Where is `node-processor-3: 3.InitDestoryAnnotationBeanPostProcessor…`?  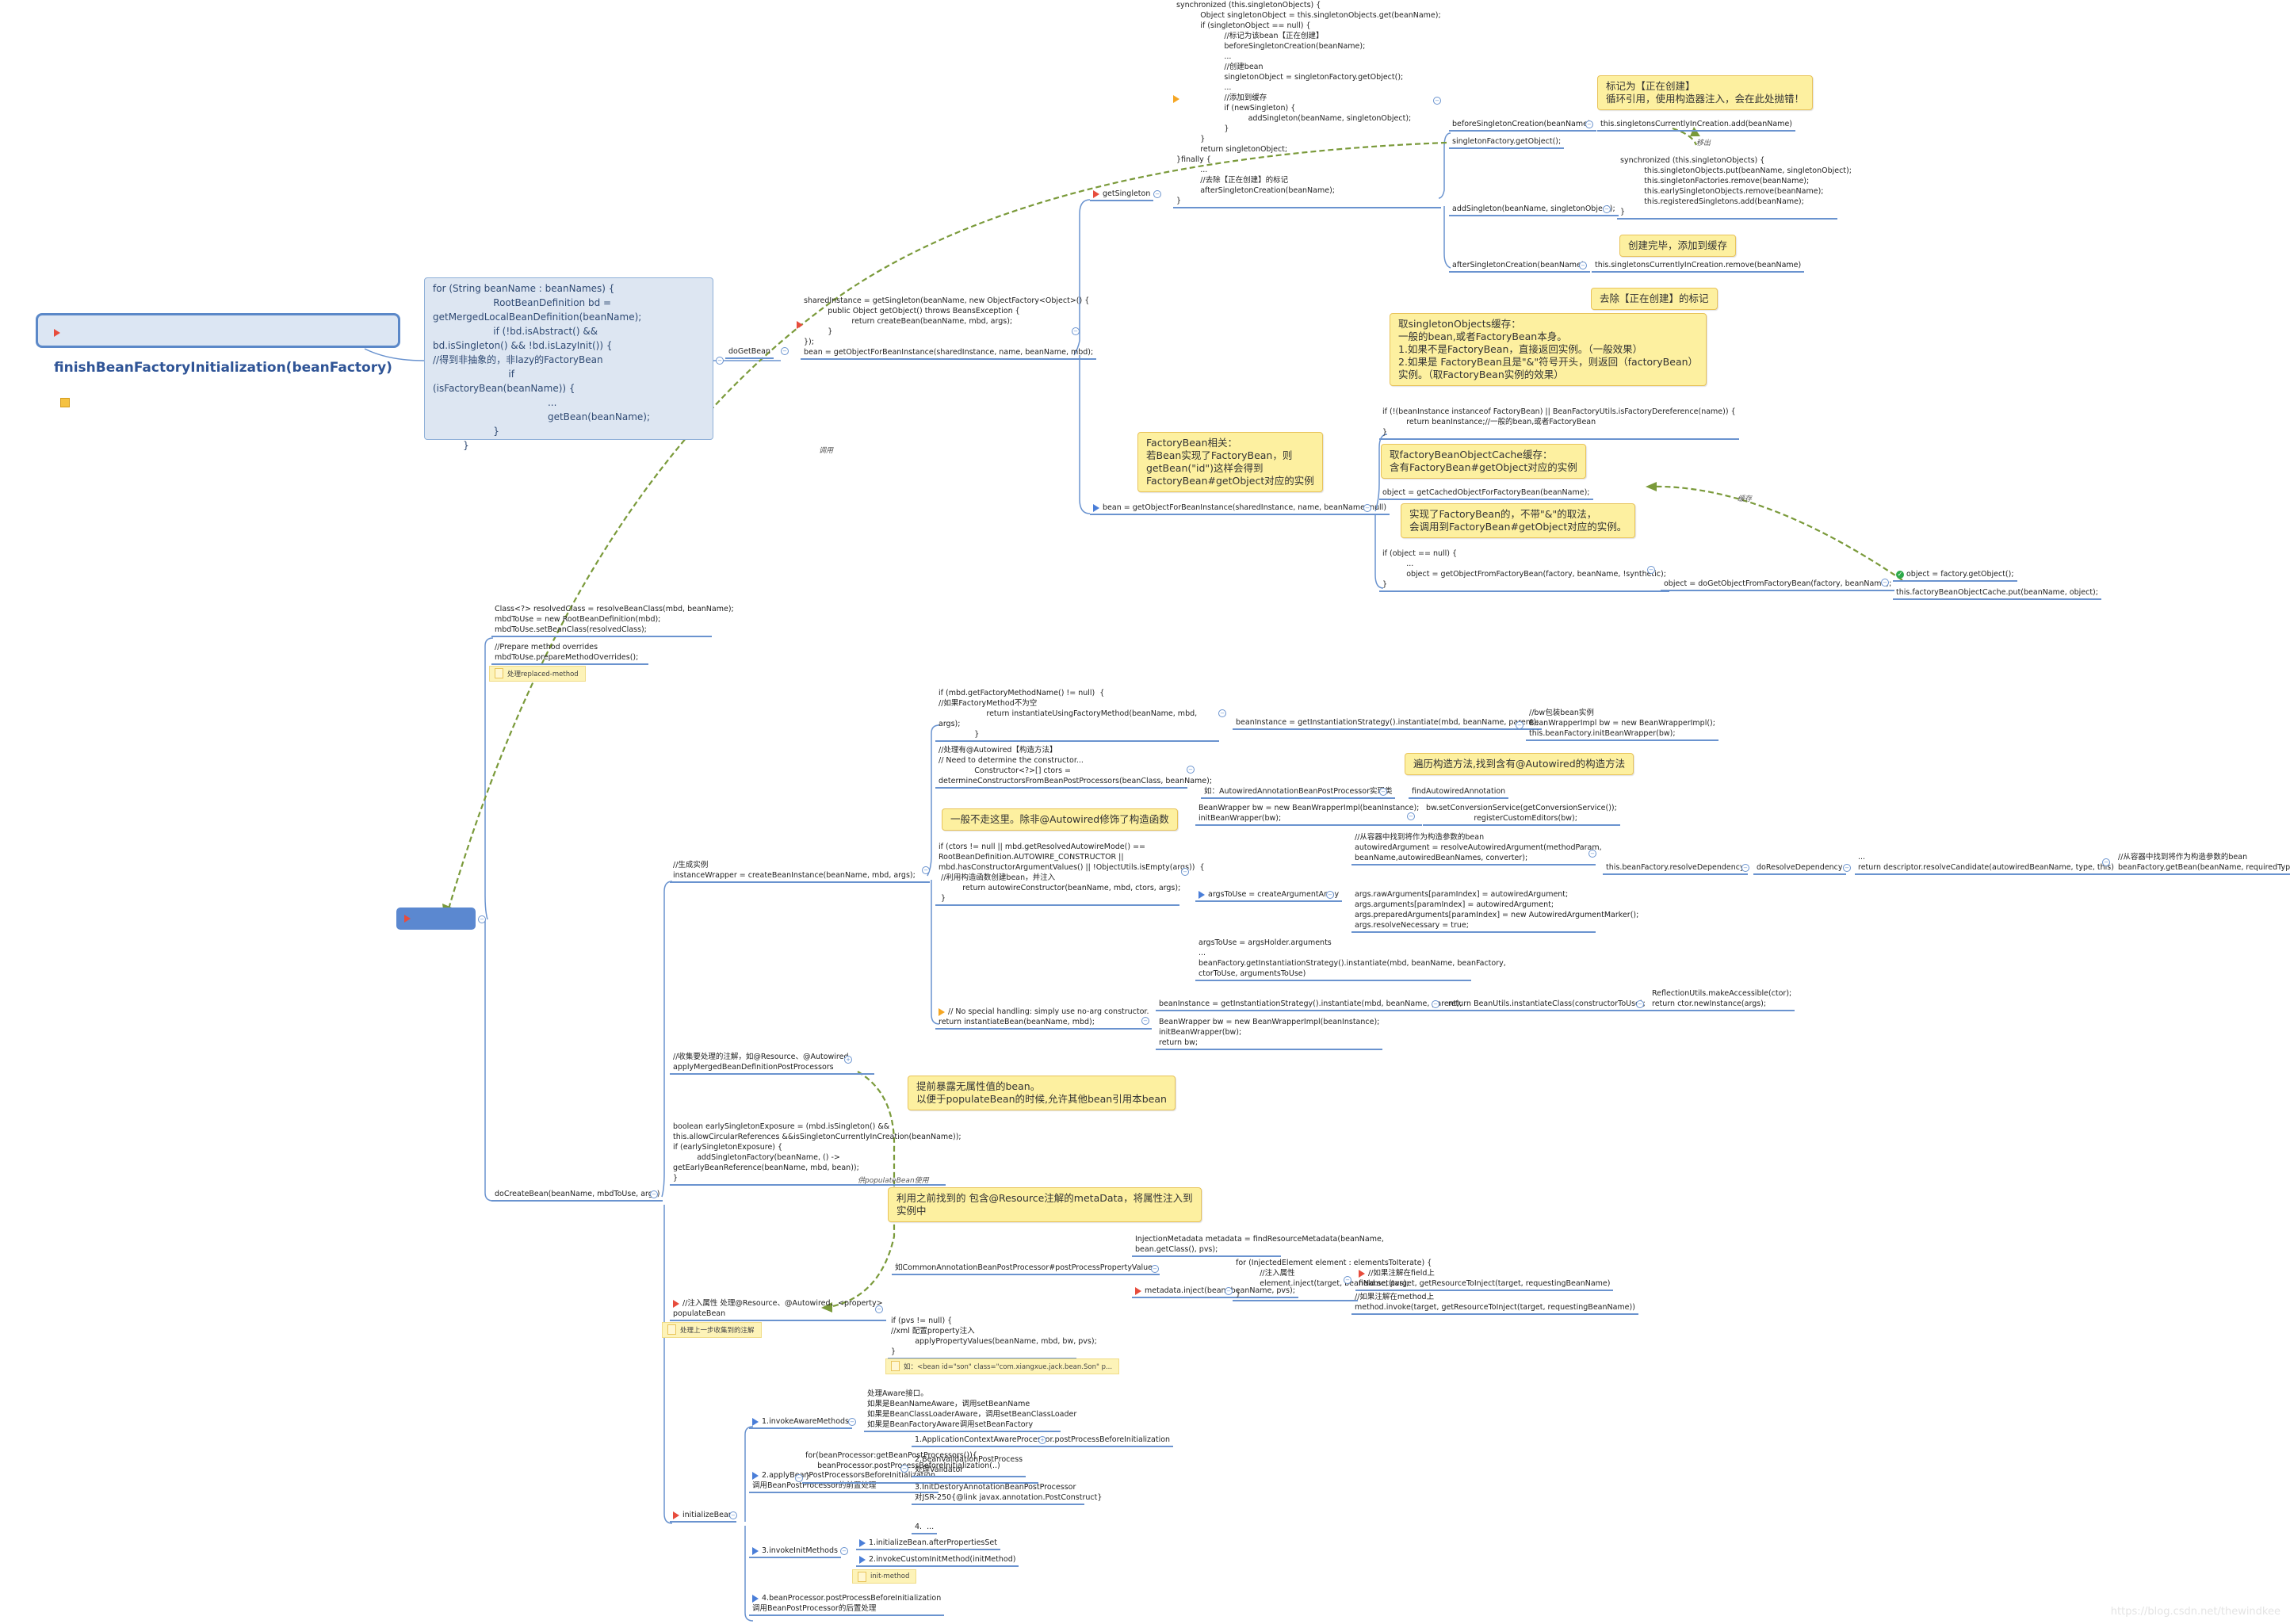
node-processor-3: 3.InitDestoryAnnotationBeanPostProcessor… is located at coordinates (1007, 1493).